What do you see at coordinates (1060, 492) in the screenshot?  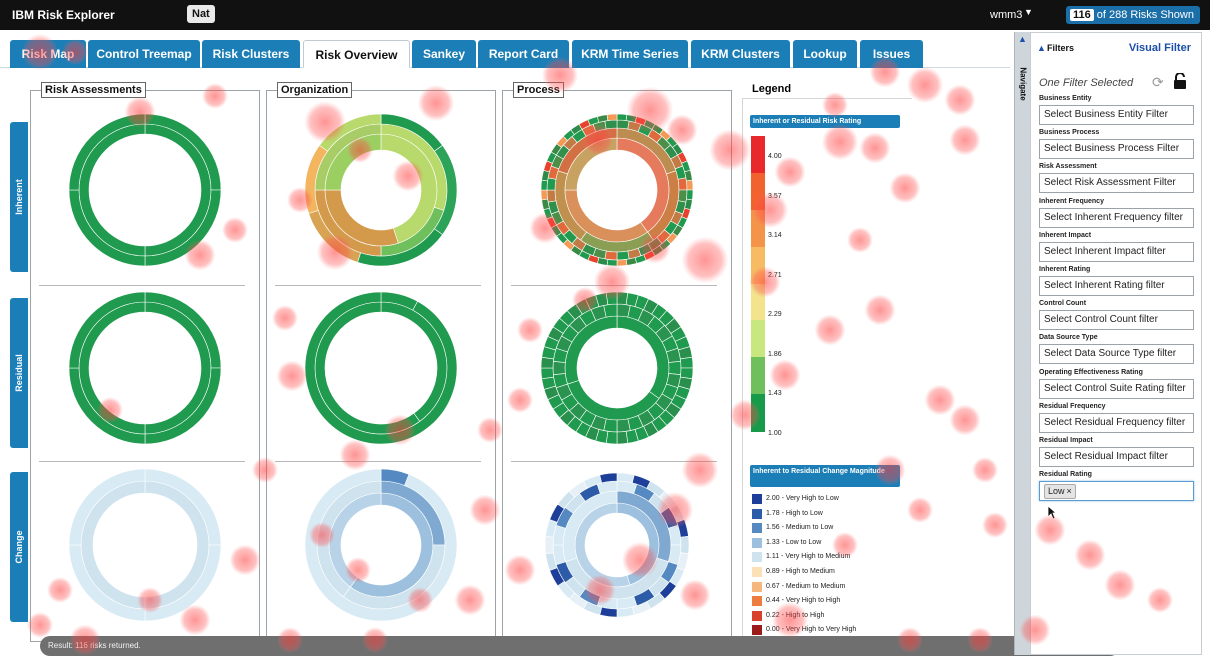 I see `filter-chip: Low ×` at bounding box center [1060, 492].